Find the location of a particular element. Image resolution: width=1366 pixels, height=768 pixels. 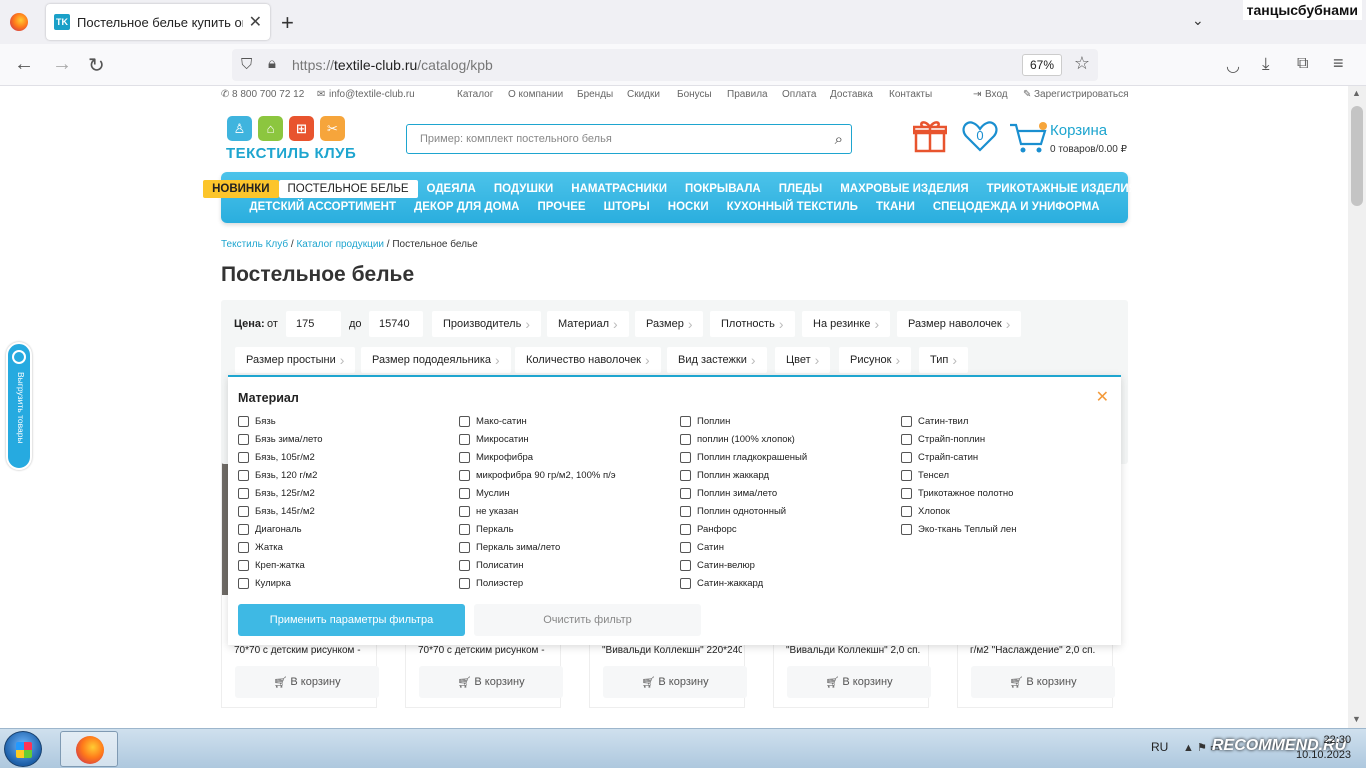

tracking-shield-icon: ⛉ is located at coordinates (246, 64).